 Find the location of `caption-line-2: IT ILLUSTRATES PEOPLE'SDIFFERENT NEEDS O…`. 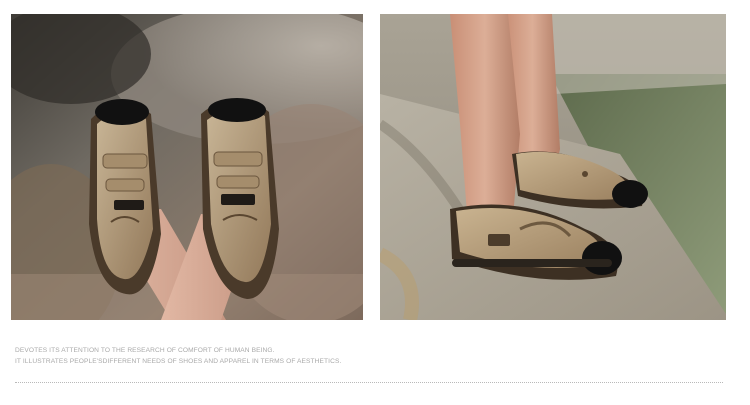

caption-line-2: IT ILLUSTRATES PEOPLE'SDIFFERENT NEEDS O… is located at coordinates (178, 361).